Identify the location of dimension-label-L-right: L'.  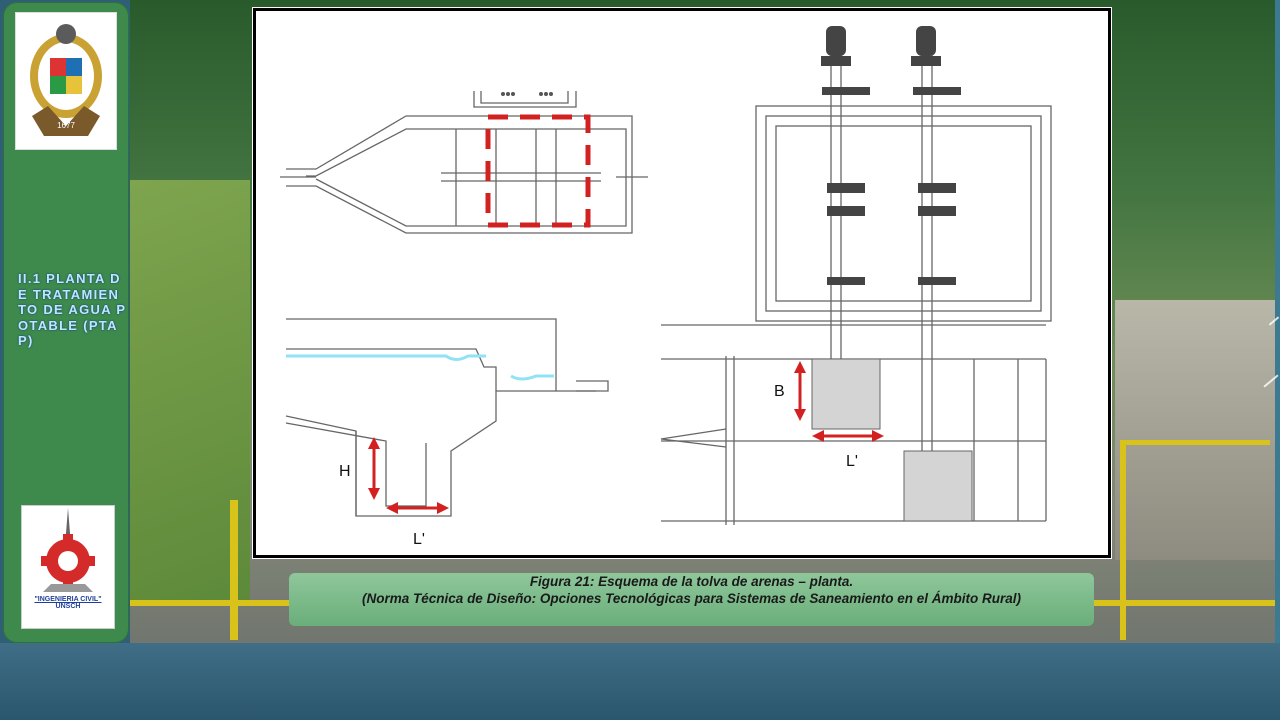
(852, 461).